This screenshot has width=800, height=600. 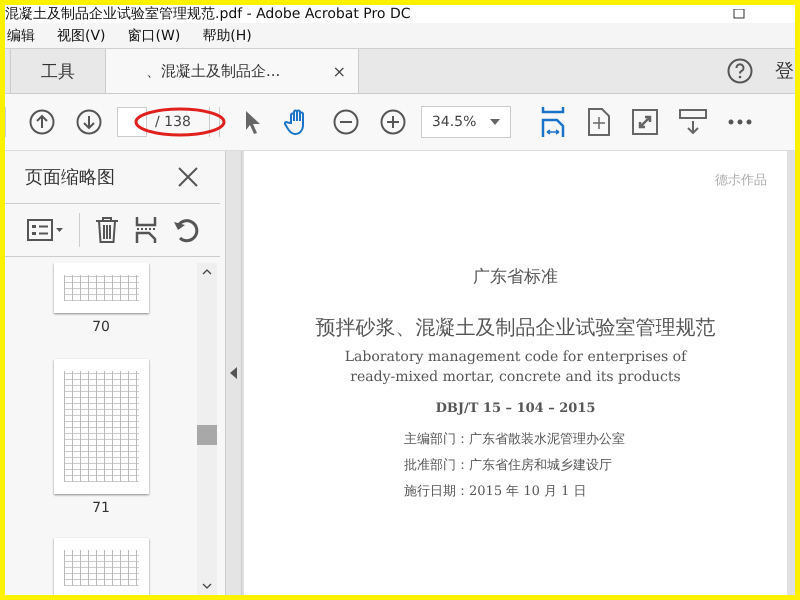 What do you see at coordinates (46, 230) in the screenshot?
I see `options-menu-icon` at bounding box center [46, 230].